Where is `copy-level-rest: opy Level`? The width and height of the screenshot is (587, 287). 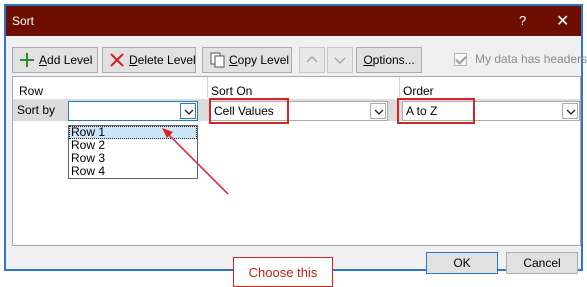 copy-level-rest: opy Level is located at coordinates (263, 60).